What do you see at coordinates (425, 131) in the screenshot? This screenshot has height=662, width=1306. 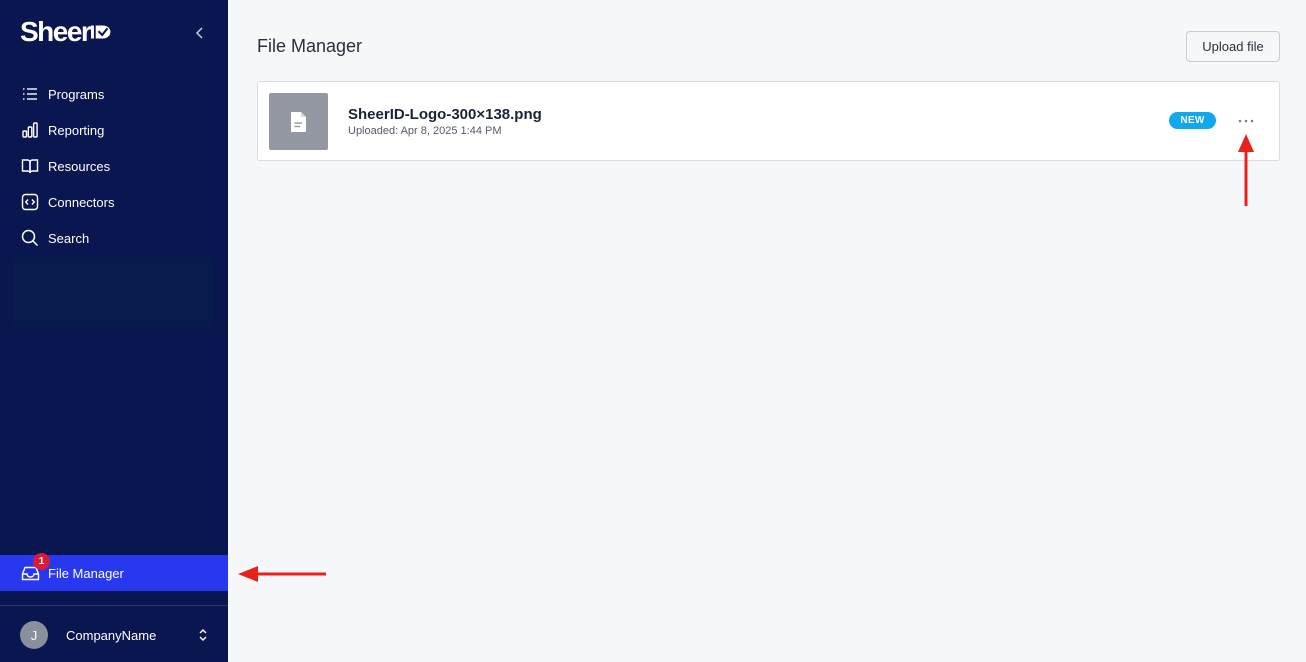 I see `file-upload-date: Uploaded: Apr 8, 2025 1:44 PM` at bounding box center [425, 131].